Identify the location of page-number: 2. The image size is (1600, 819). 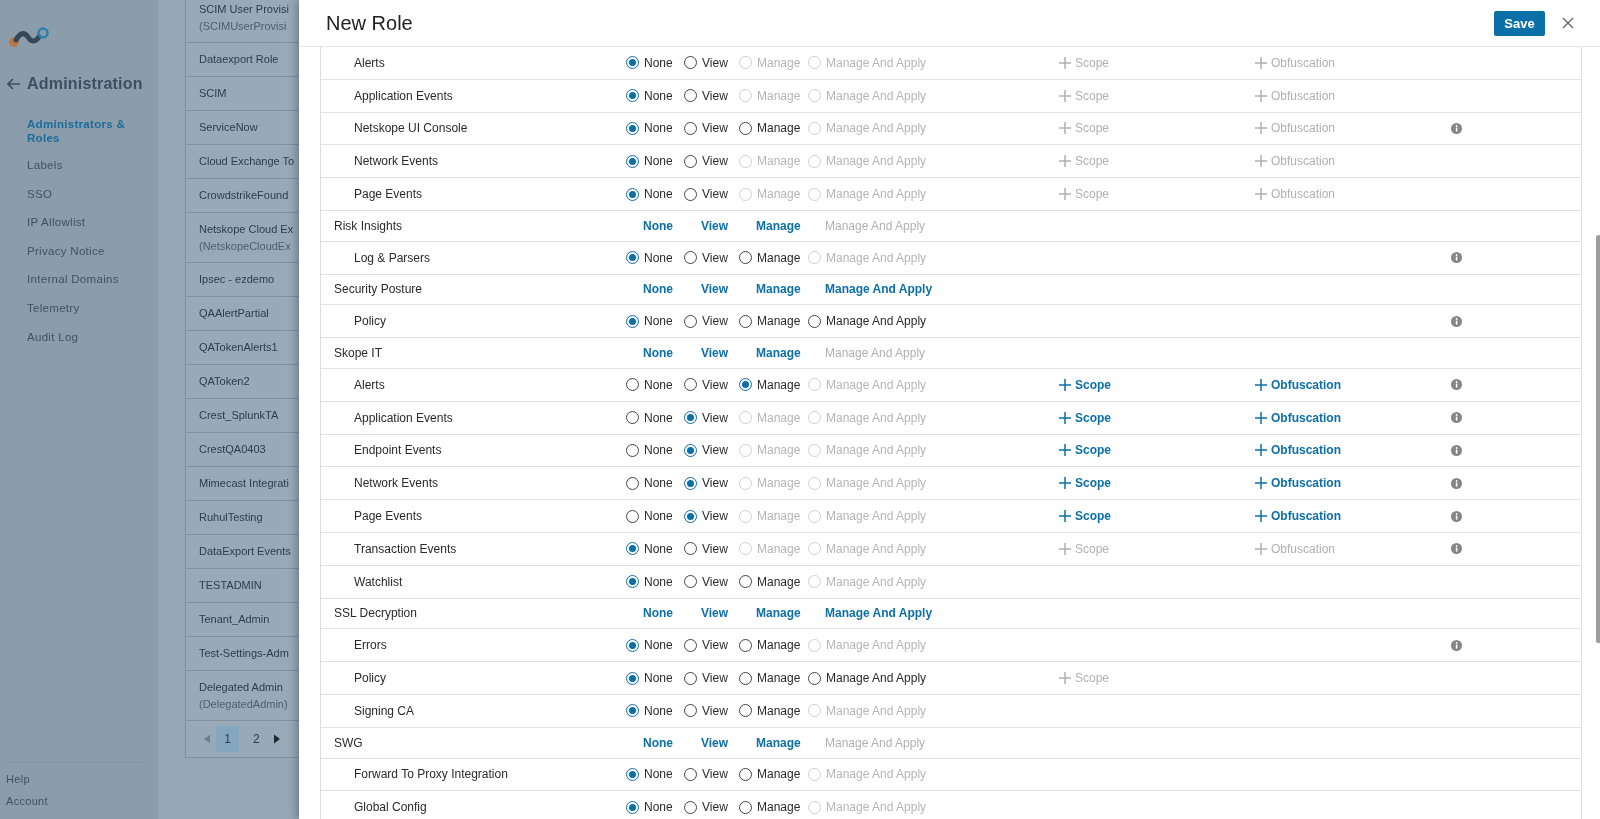
(256, 739).